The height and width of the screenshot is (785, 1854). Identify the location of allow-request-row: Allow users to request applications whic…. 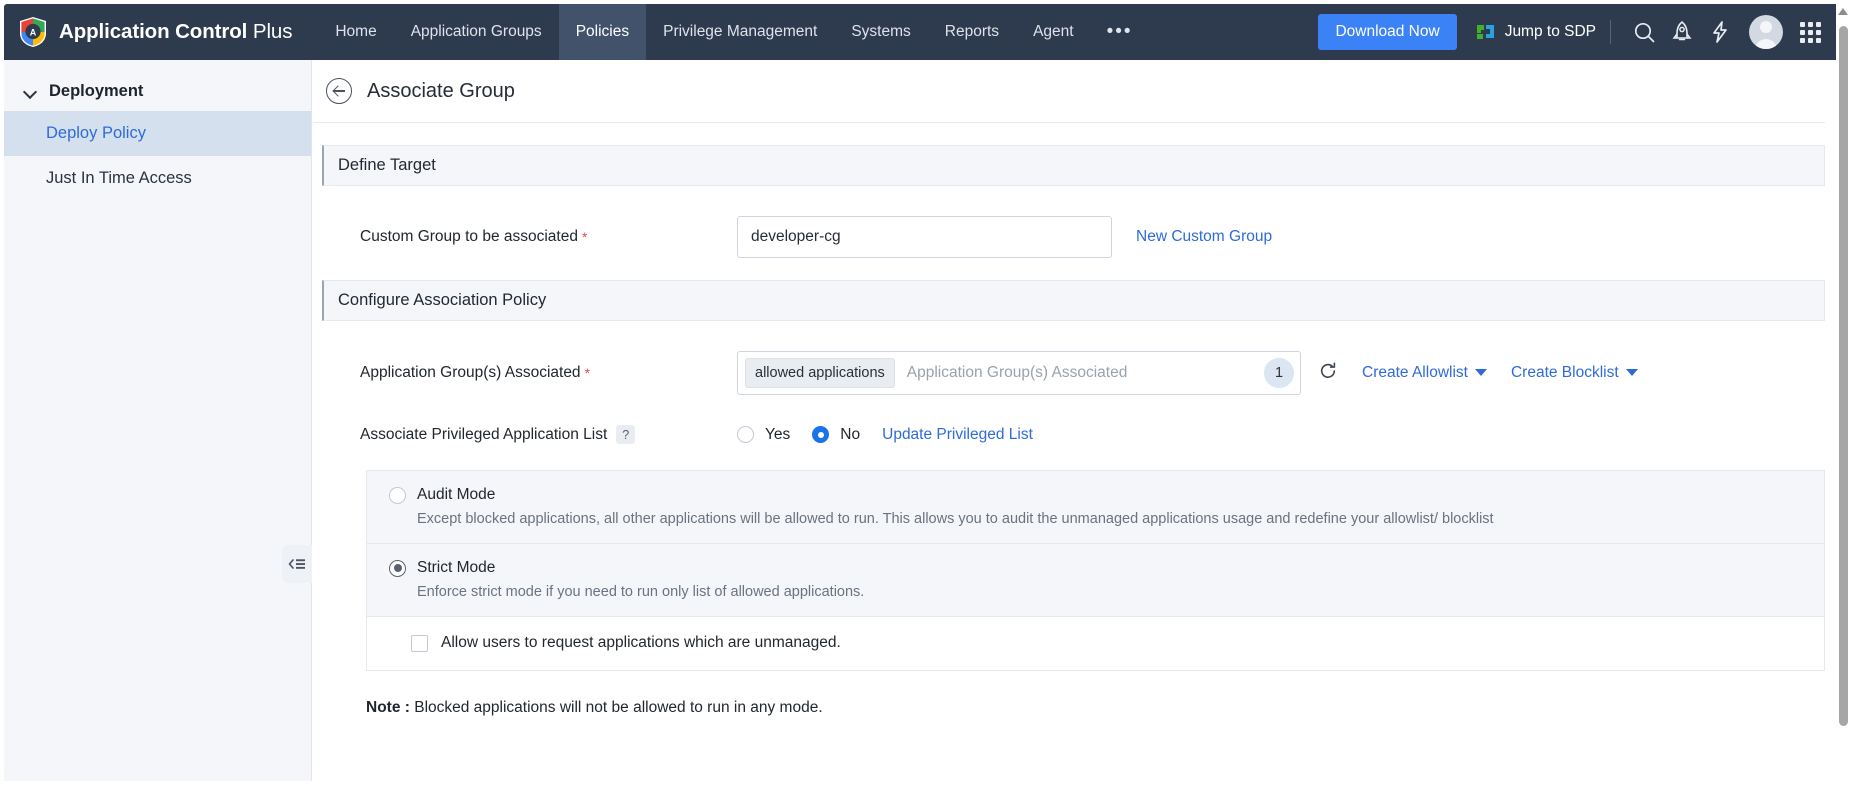
(1095, 643).